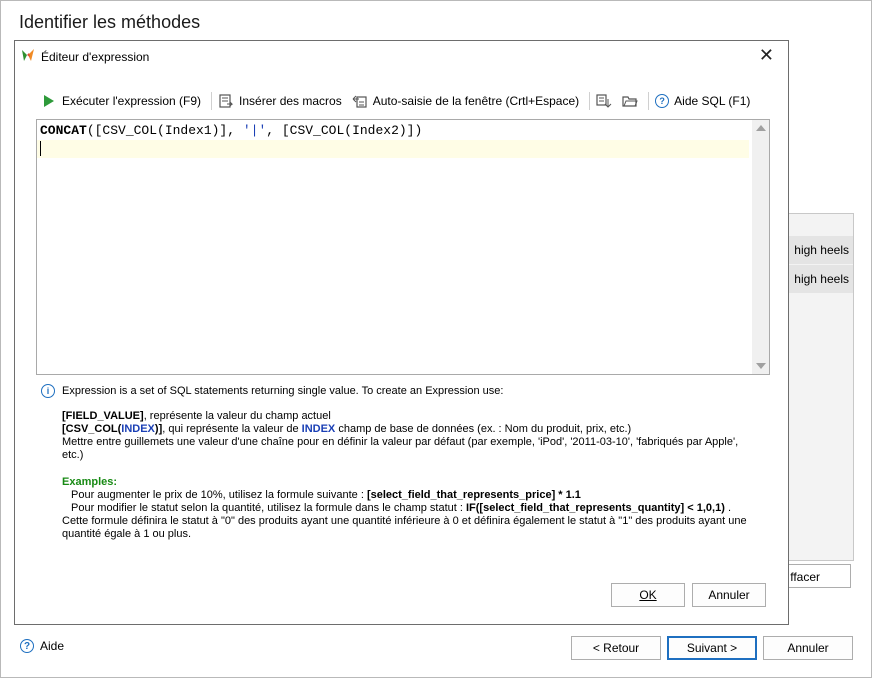 The height and width of the screenshot is (678, 872). I want to click on open-button, so click(630, 101).